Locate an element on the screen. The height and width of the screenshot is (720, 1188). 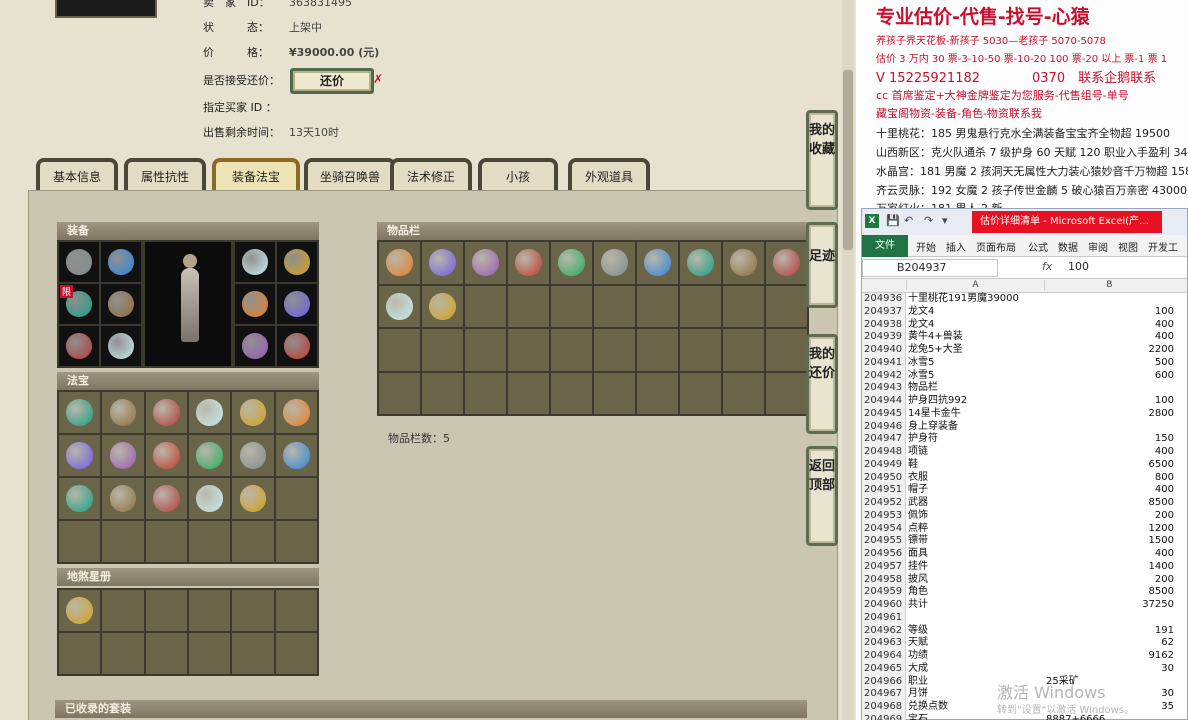
cell-a: 等级 is located at coordinates (976, 631).